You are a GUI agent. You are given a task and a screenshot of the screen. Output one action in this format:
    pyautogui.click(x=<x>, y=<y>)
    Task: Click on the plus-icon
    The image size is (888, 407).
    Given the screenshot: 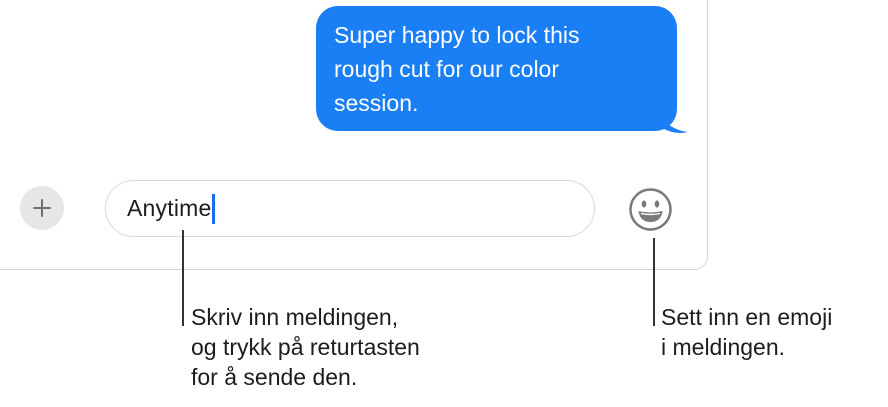 What is the action you would take?
    pyautogui.click(x=42, y=208)
    